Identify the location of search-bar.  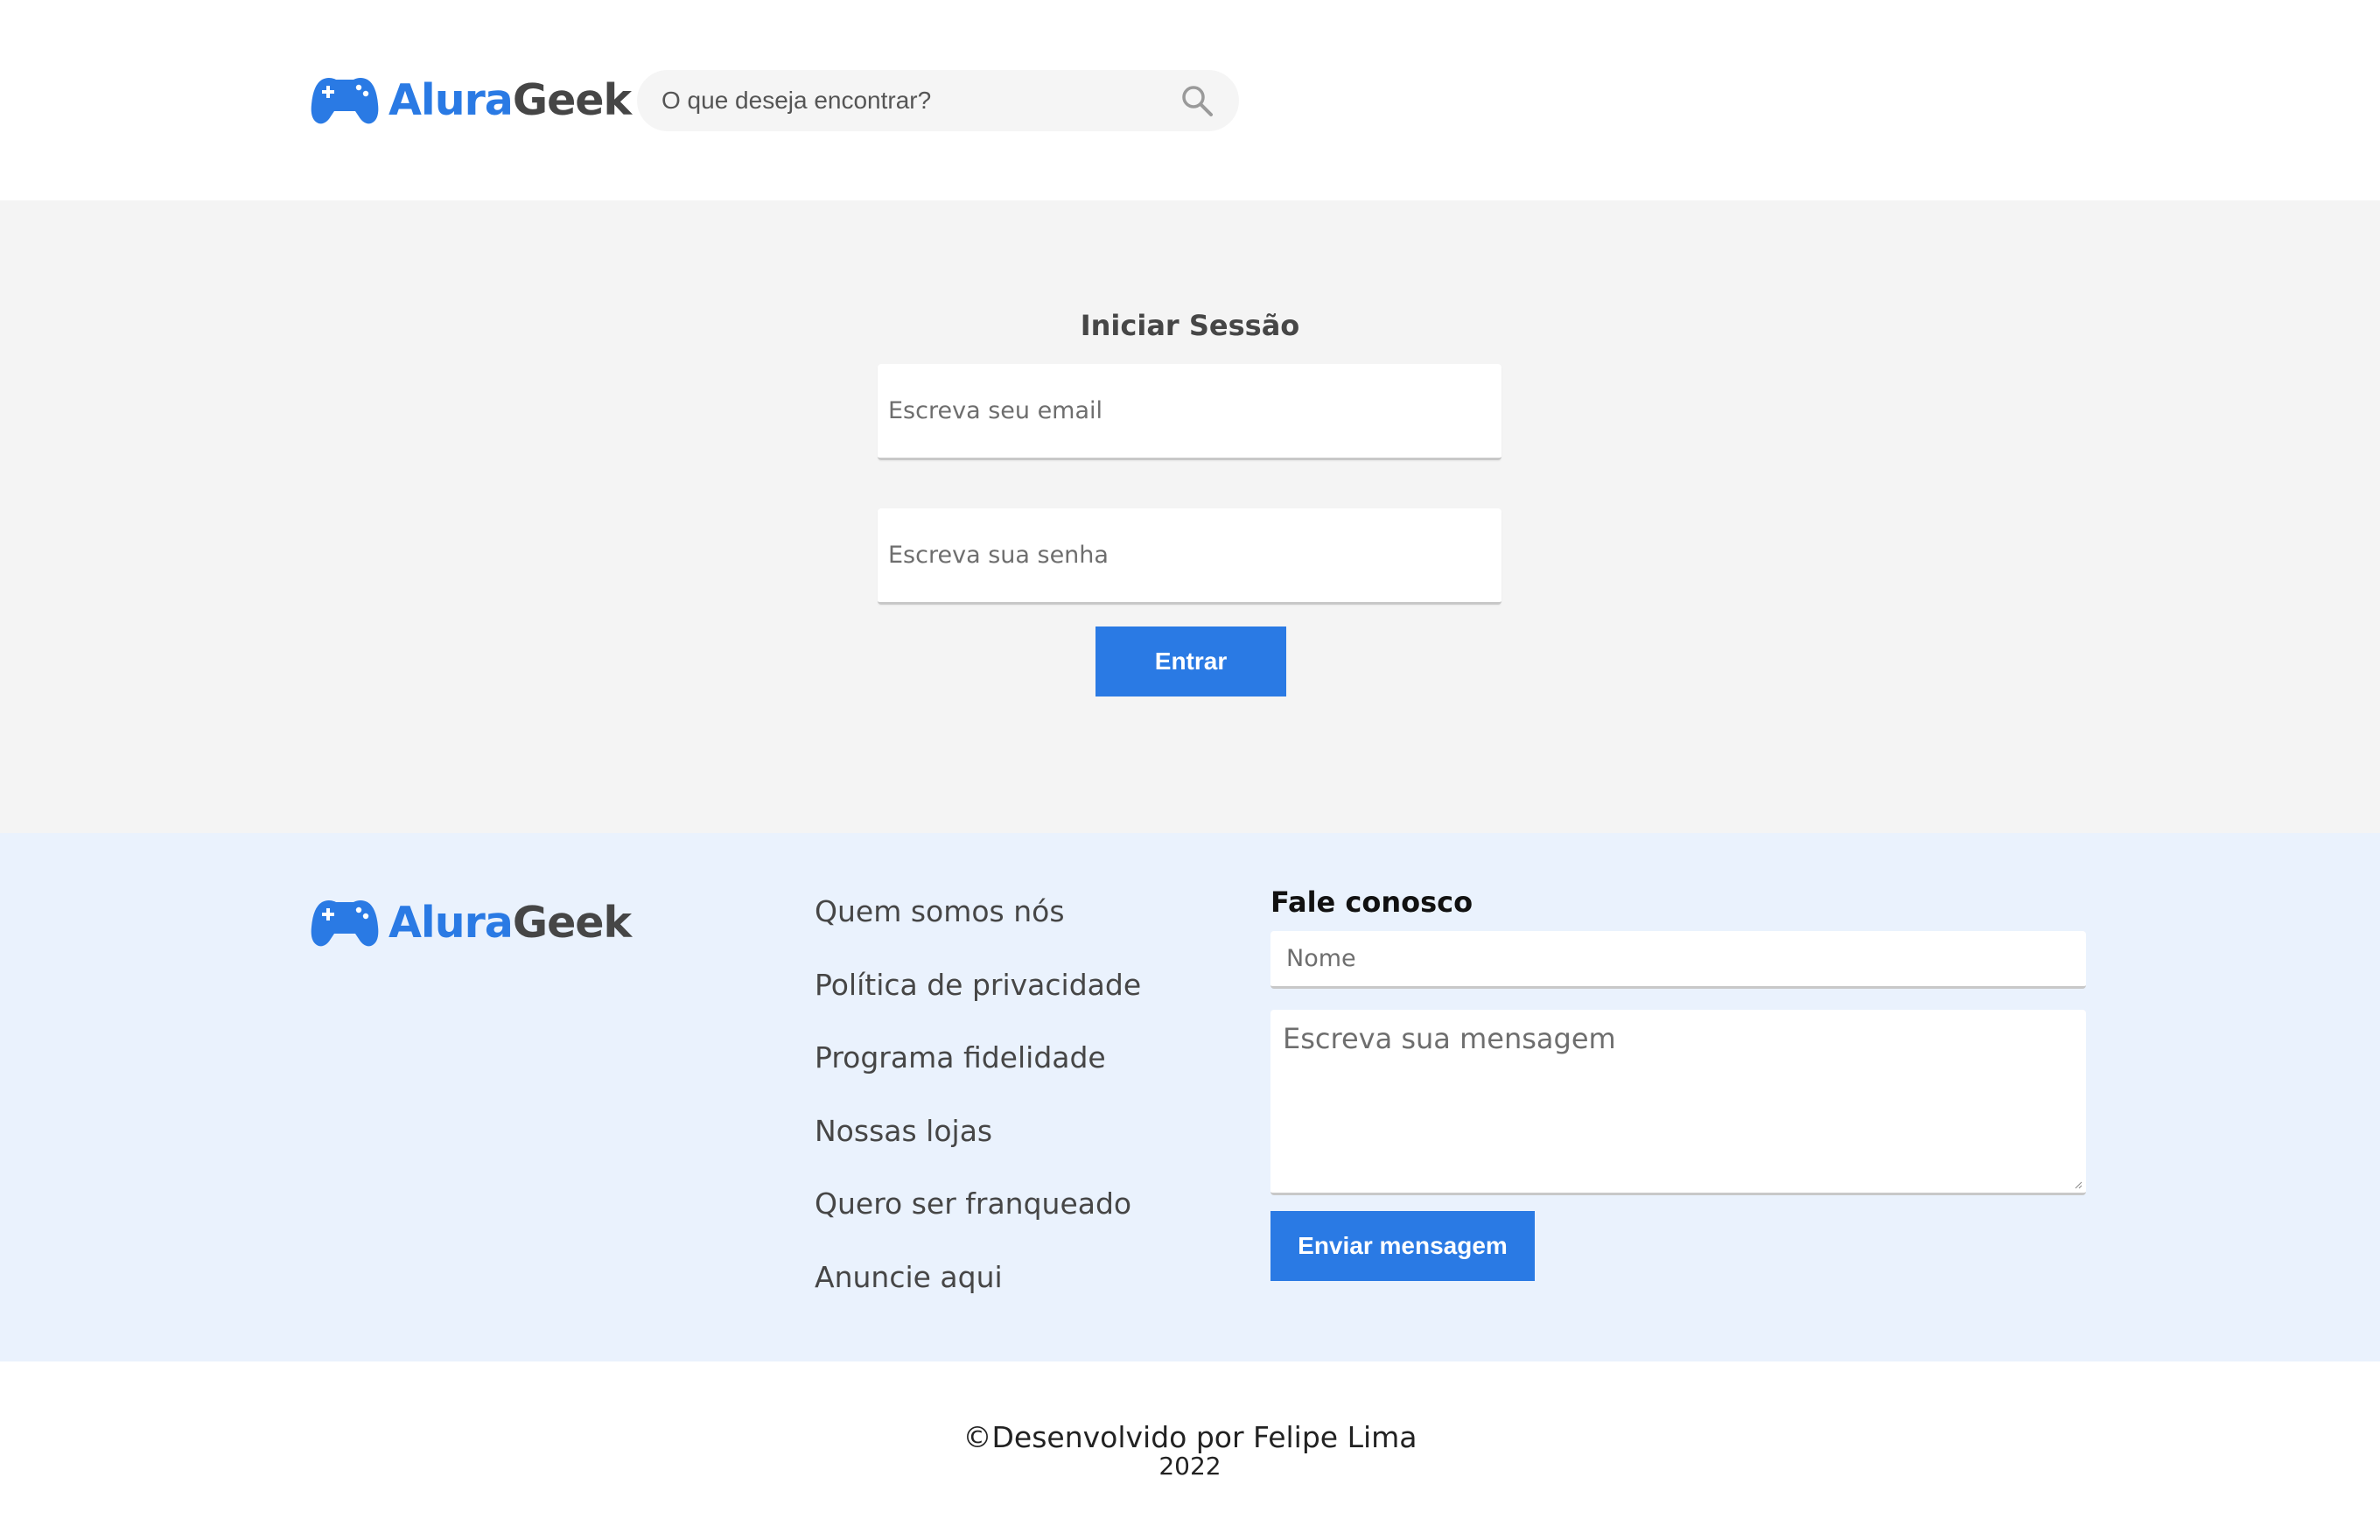
(938, 100).